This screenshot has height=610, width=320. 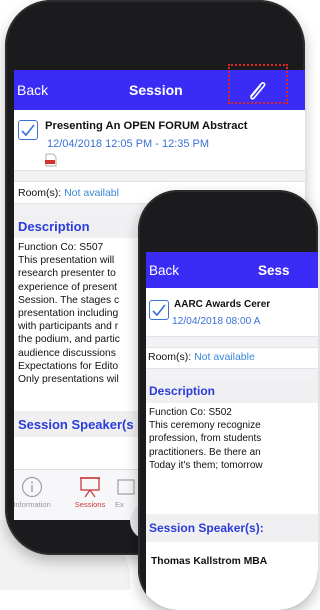 I want to click on description-line: Expectations for Edito, so click(x=68, y=366).